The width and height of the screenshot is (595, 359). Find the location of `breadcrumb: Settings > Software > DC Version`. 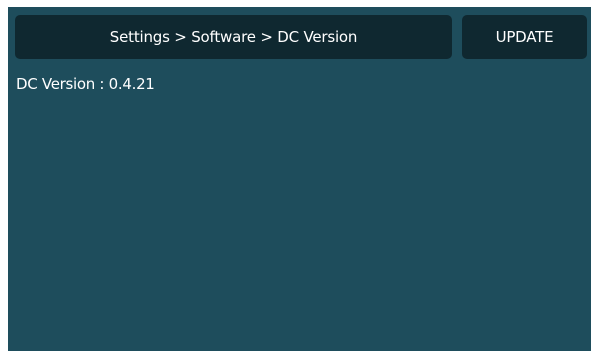

breadcrumb: Settings > Software > DC Version is located at coordinates (233, 37).